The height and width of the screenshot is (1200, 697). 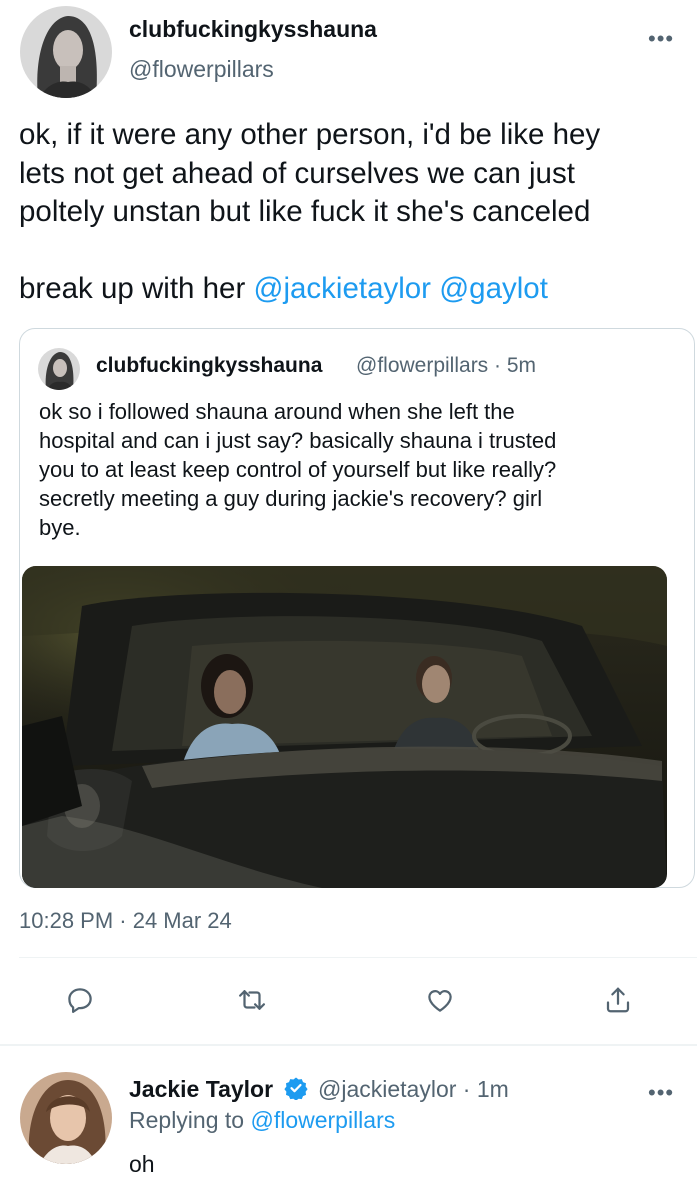 I want to click on share-icon, so click(x=618, y=1000).